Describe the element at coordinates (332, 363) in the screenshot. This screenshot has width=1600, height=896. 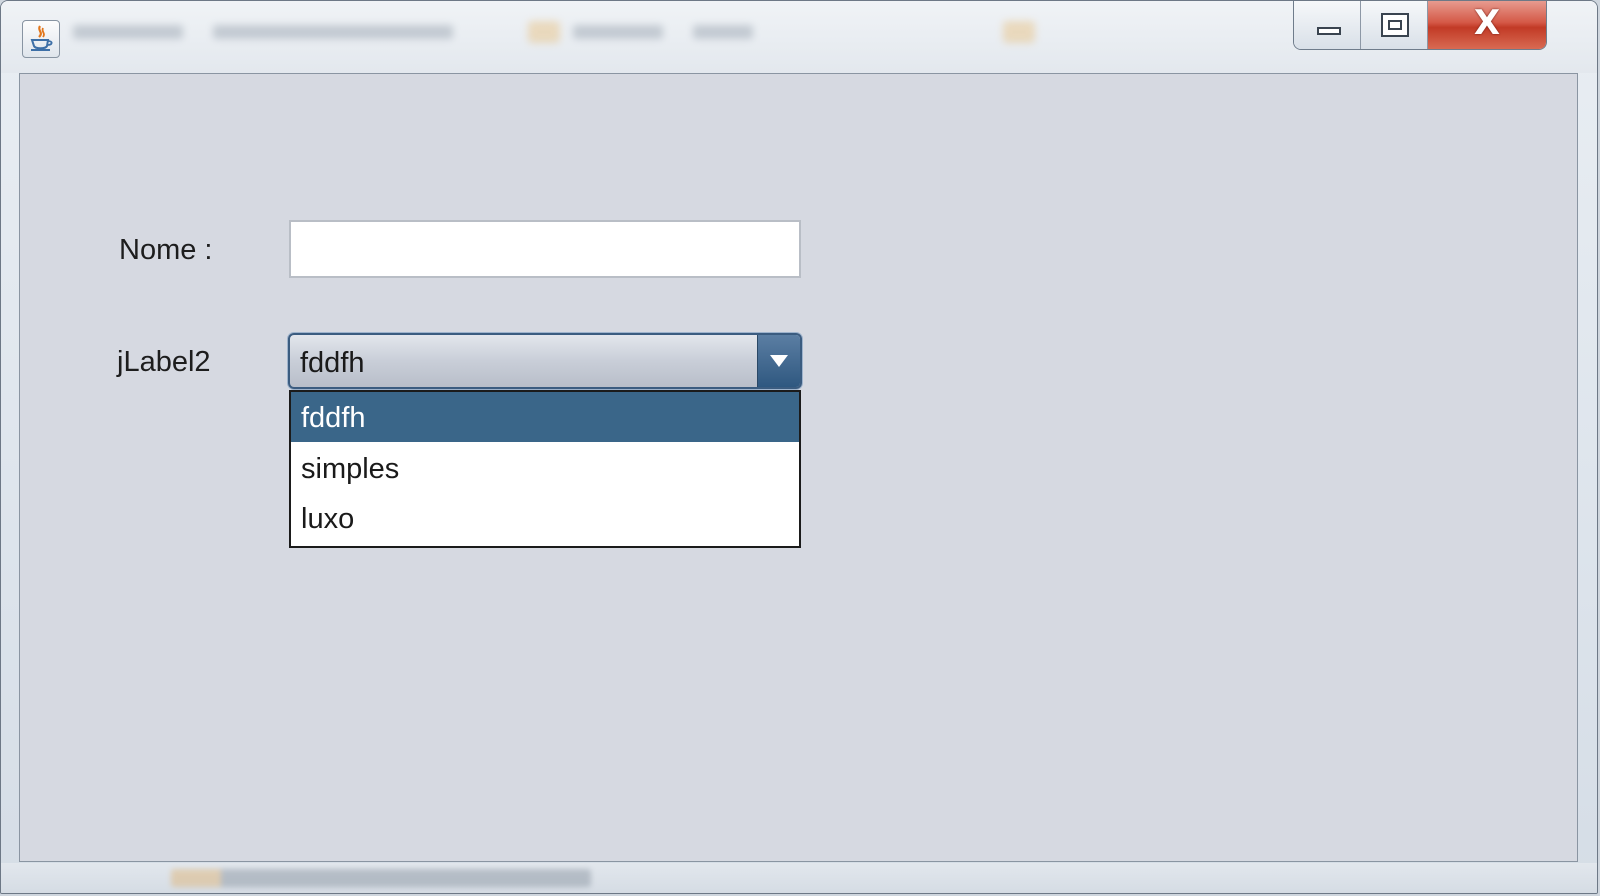
I see `combobox-selected-value: fddfh` at that location.